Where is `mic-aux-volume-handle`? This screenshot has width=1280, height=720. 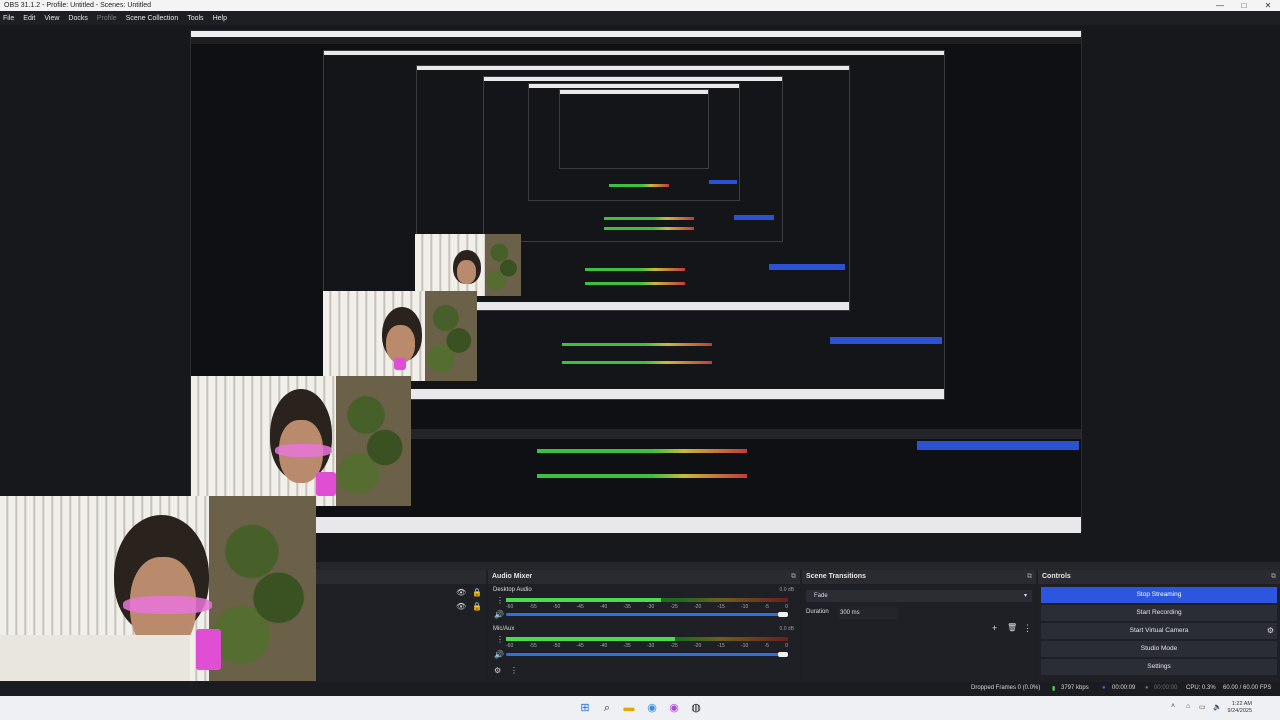
mic-aux-volume-handle is located at coordinates (783, 654).